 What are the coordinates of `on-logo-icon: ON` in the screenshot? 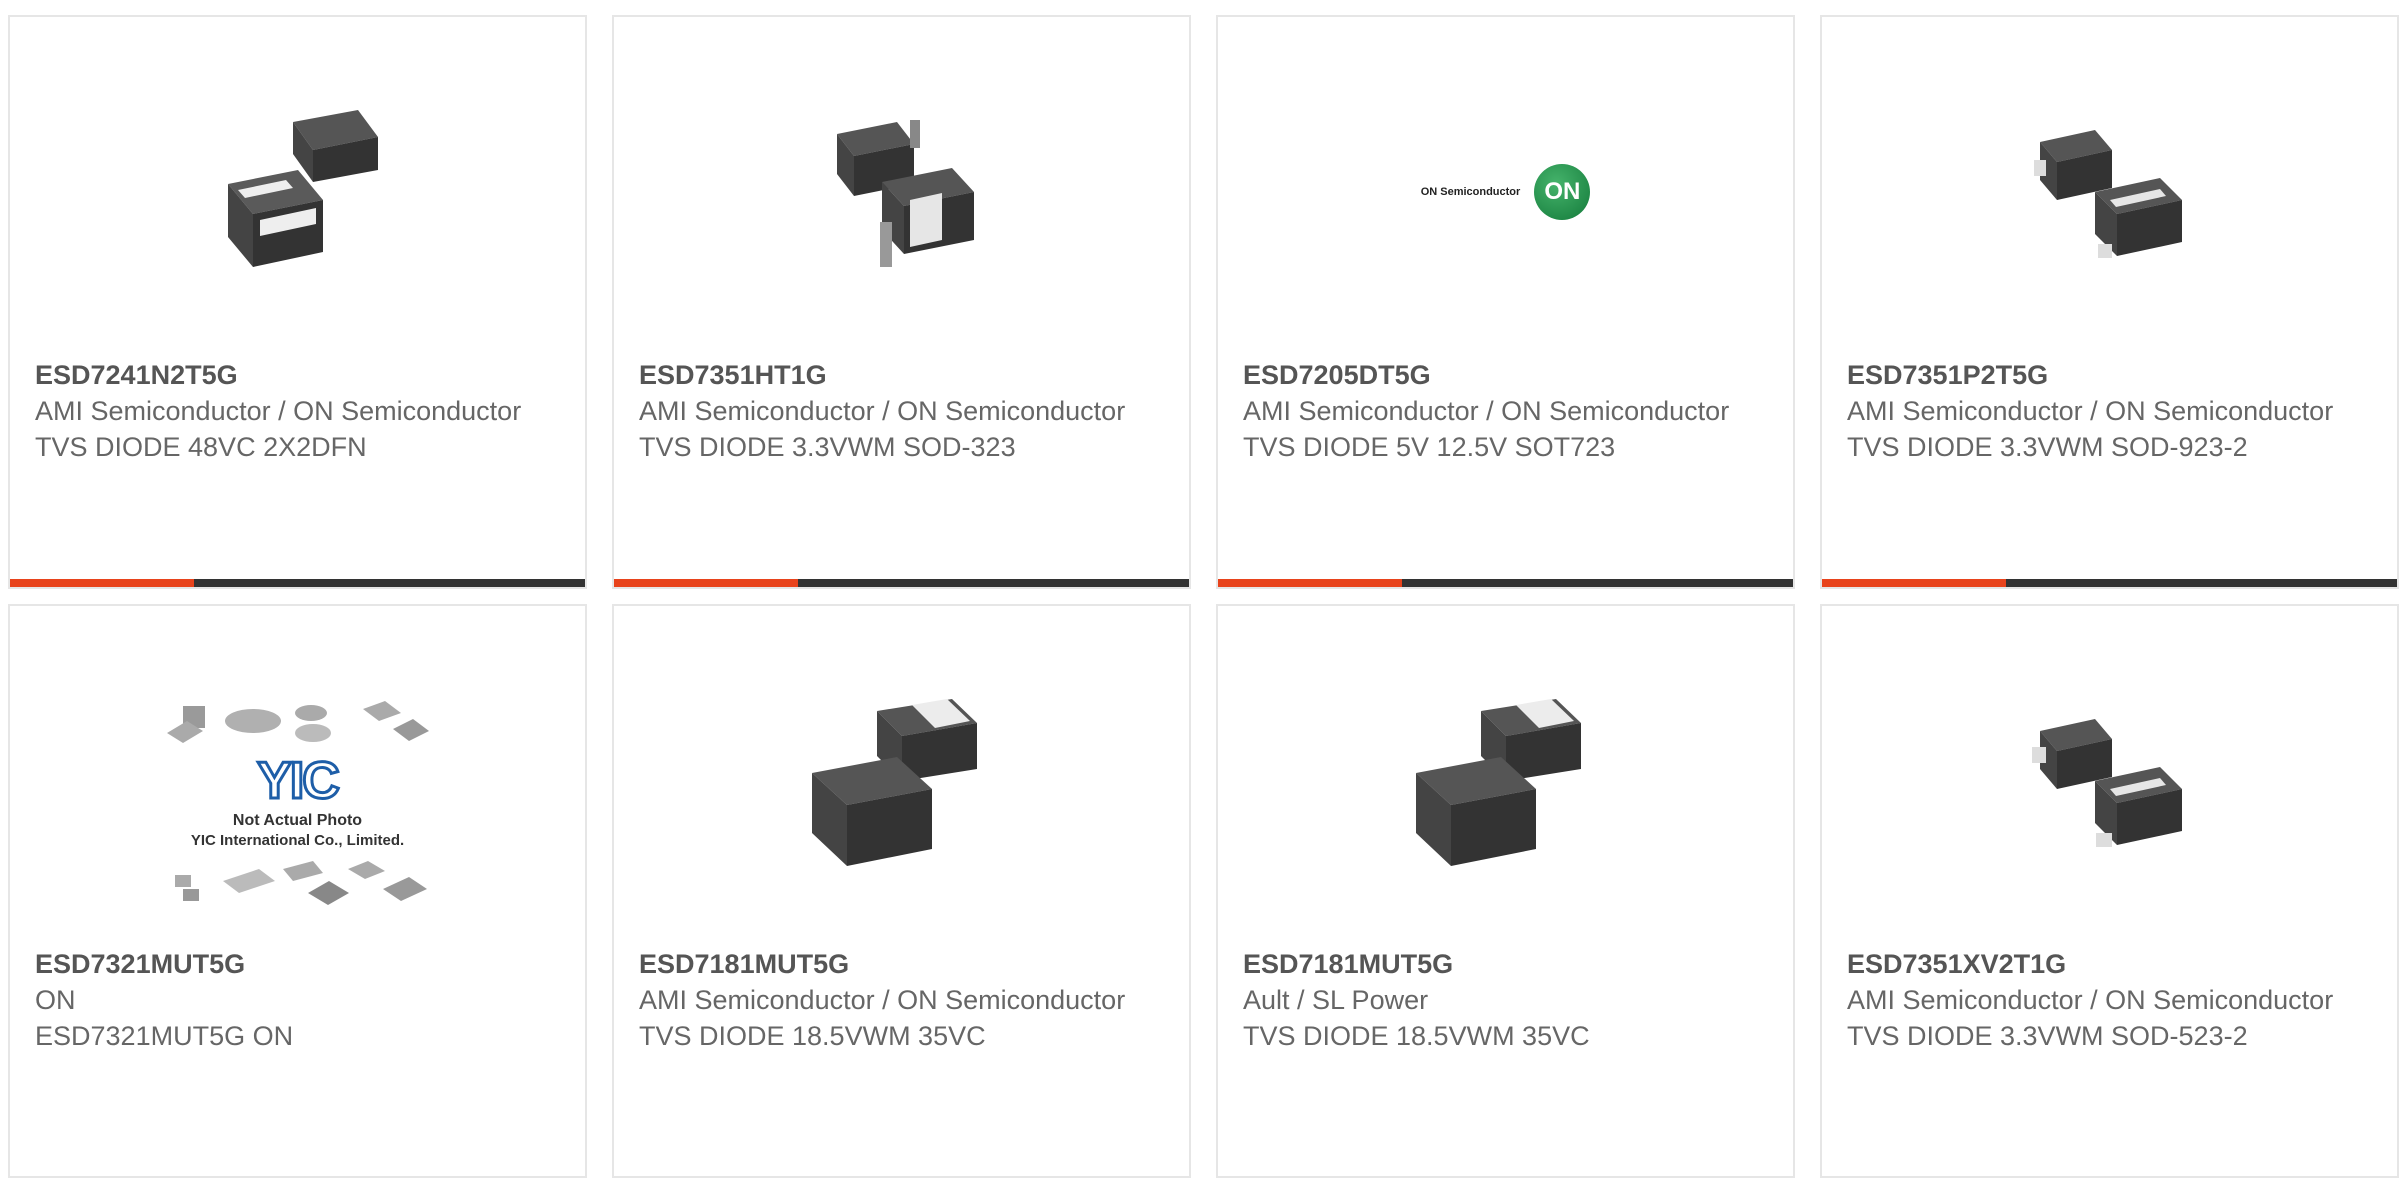 It's located at (1562, 192).